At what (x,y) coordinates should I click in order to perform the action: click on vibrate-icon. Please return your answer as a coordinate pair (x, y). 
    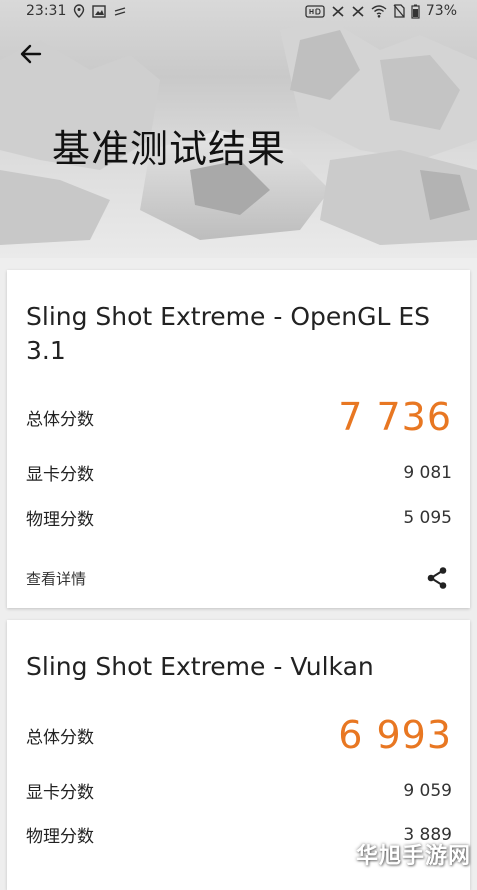
    Looking at the image, I should click on (120, 11).